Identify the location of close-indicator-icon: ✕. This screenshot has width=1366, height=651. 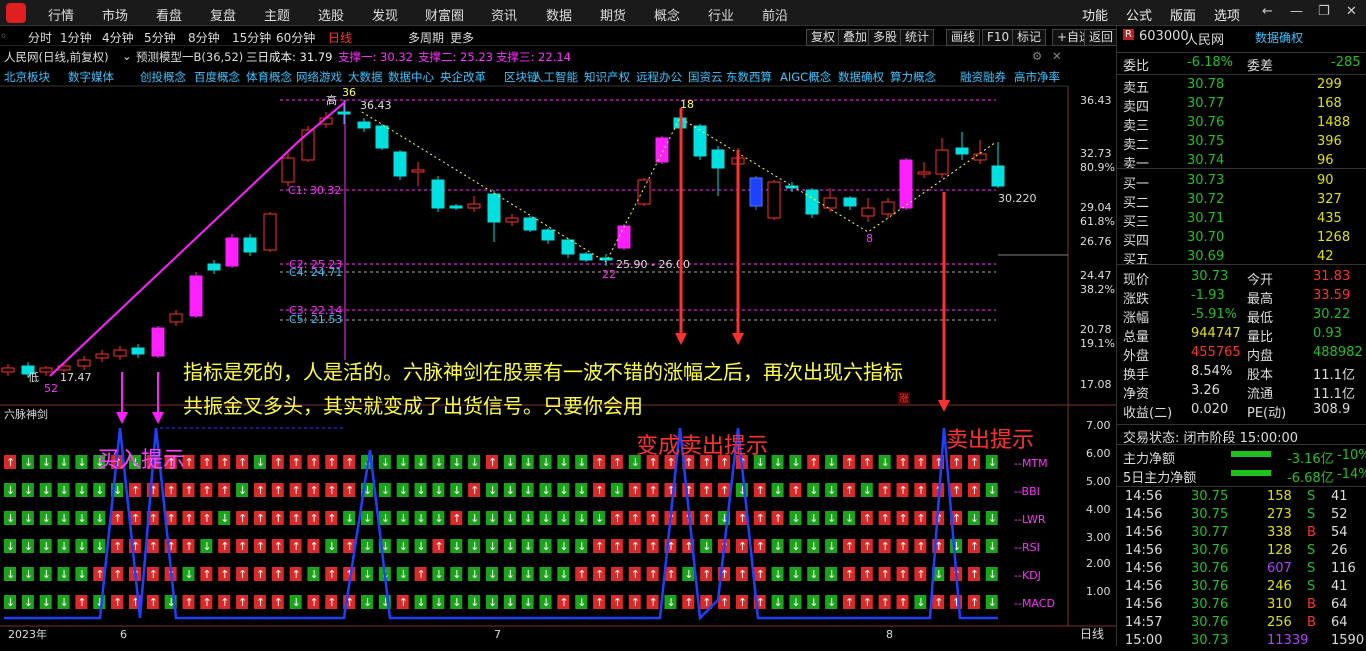
(1057, 56).